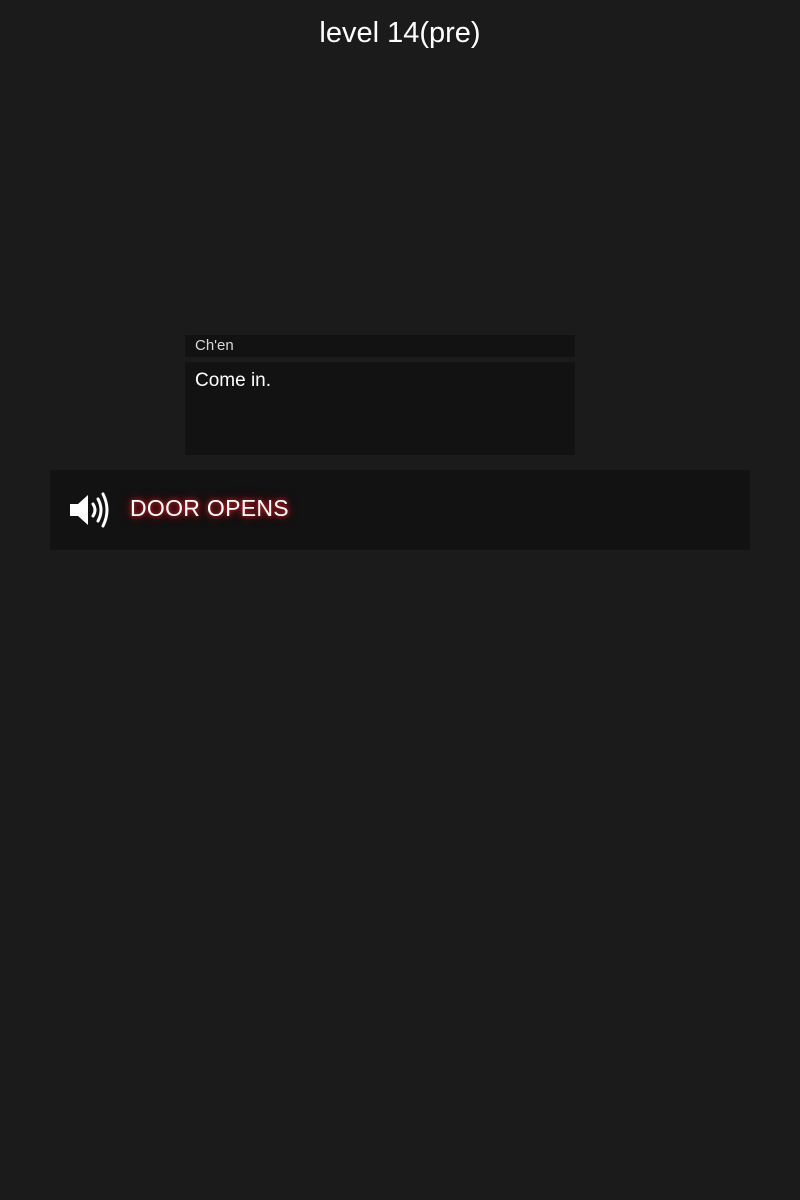  I want to click on dialogue-box: Ch'en Come in., so click(380, 395).